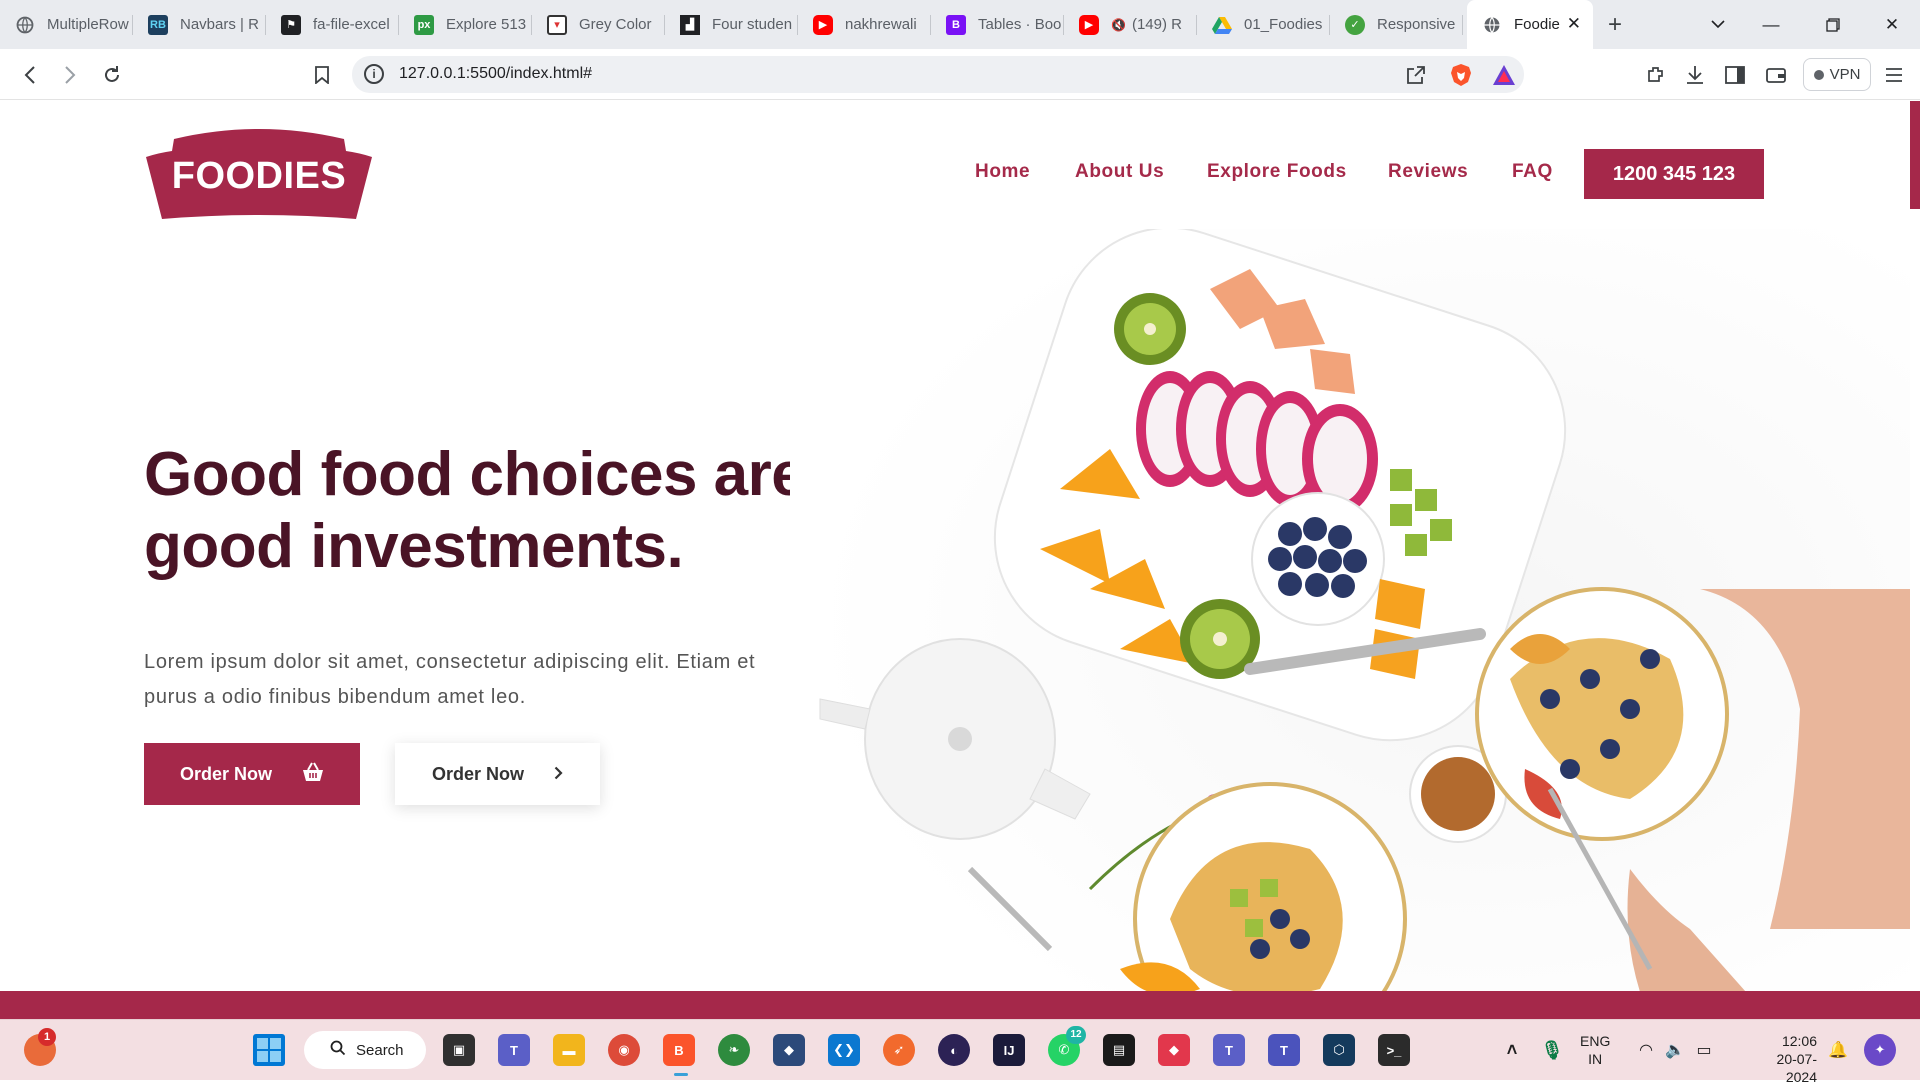 The image size is (1920, 1086). What do you see at coordinates (844, 1050) in the screenshot?
I see `vscode-icon: ❮❯` at bounding box center [844, 1050].